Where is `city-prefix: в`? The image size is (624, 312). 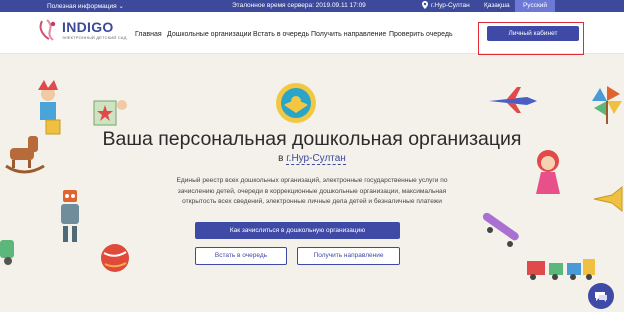
city-prefix: в is located at coordinates (281, 158).